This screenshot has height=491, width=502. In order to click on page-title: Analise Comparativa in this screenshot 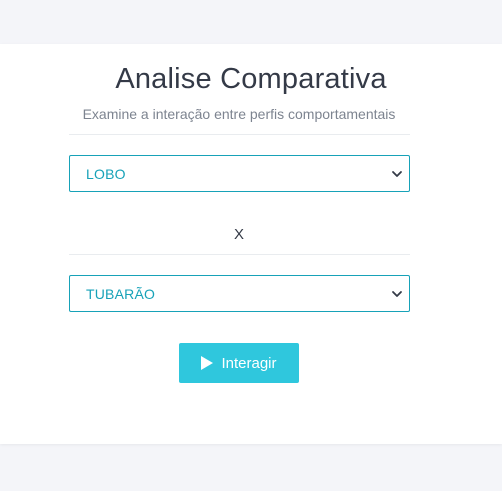, I will do `click(251, 79)`.